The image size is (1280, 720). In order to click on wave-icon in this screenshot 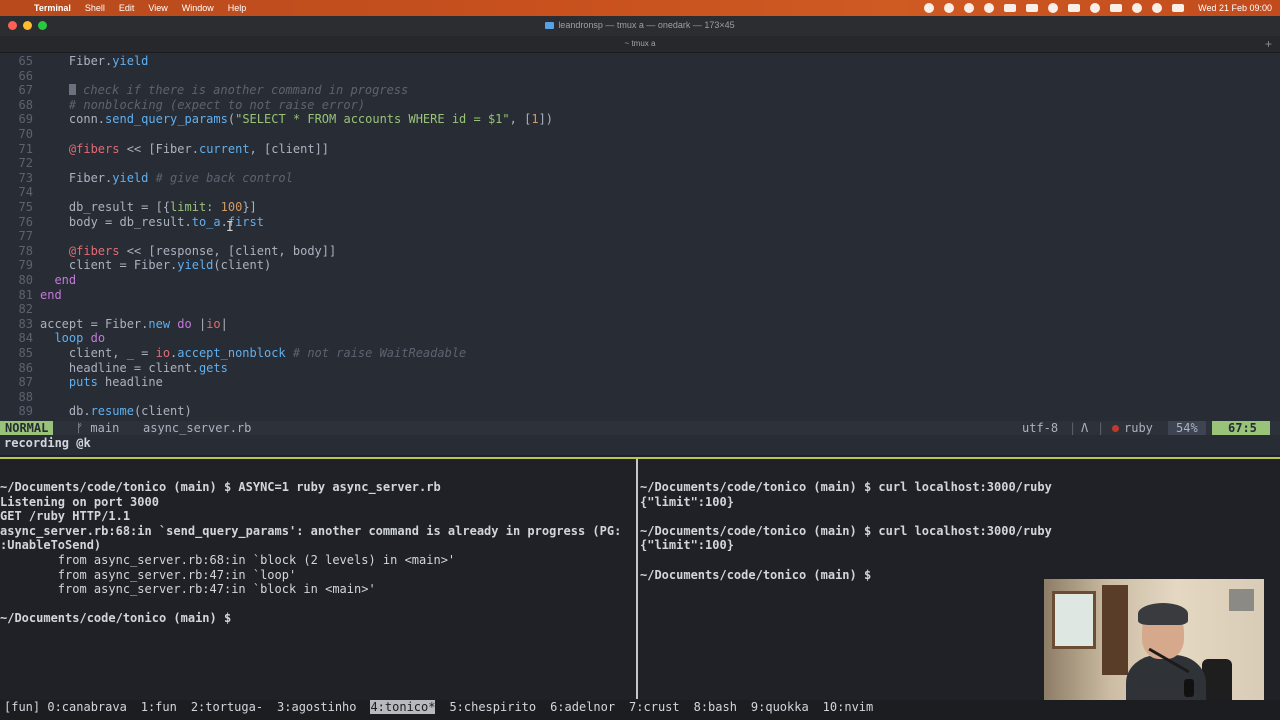, I will do `click(1010, 8)`.